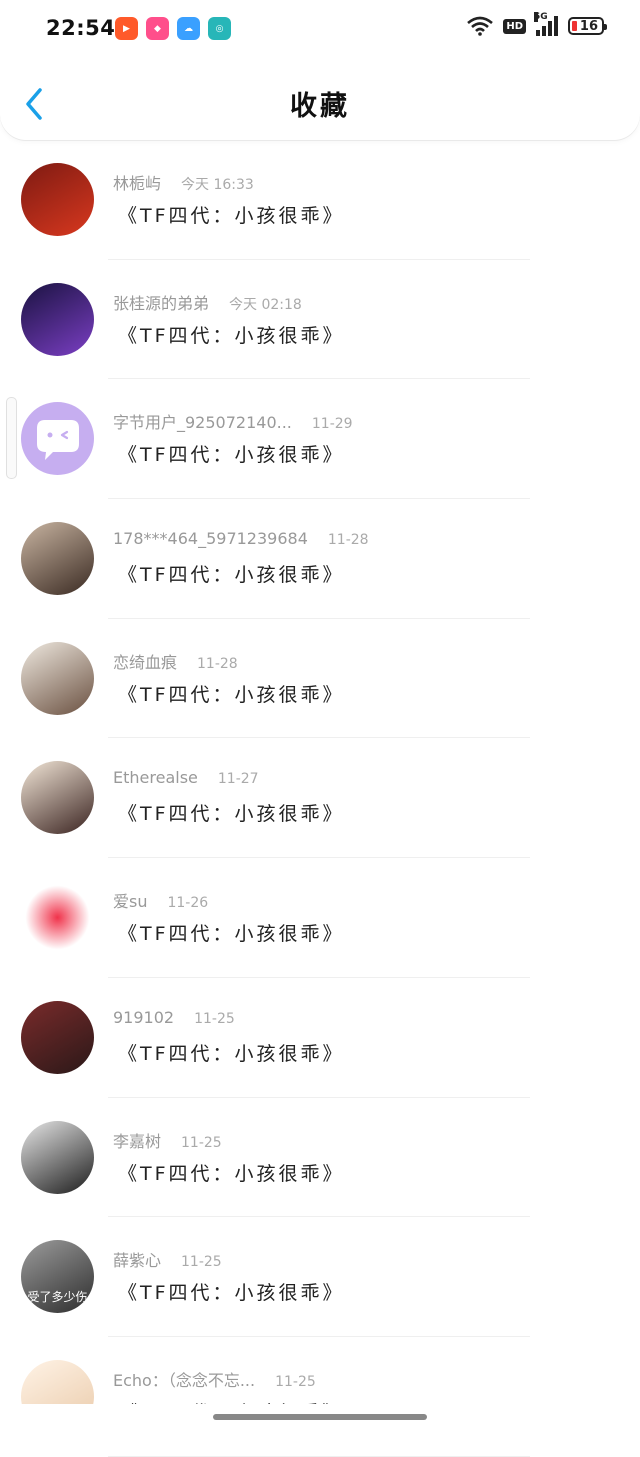  I want to click on shop-app-icon: ◆, so click(157, 28).